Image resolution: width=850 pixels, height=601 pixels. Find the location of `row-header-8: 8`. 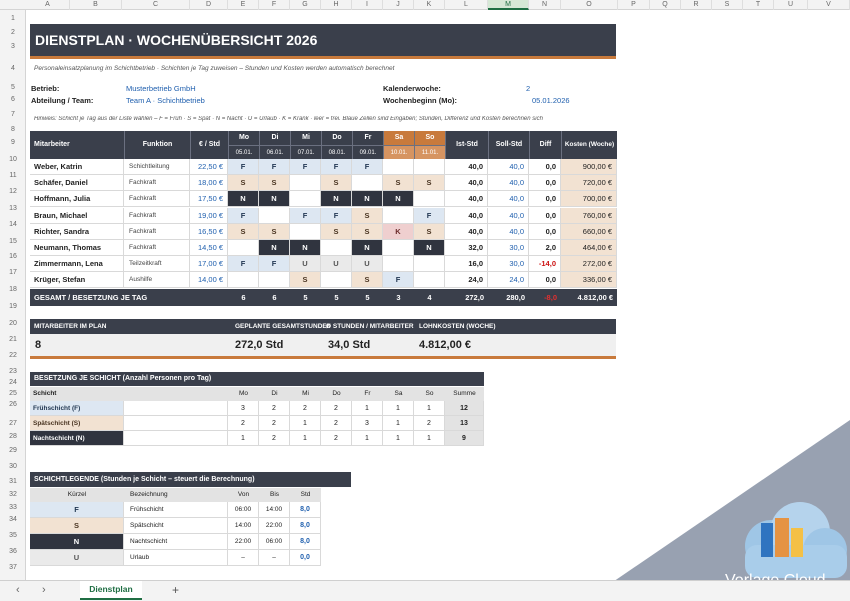

row-header-8: 8 is located at coordinates (13, 129).